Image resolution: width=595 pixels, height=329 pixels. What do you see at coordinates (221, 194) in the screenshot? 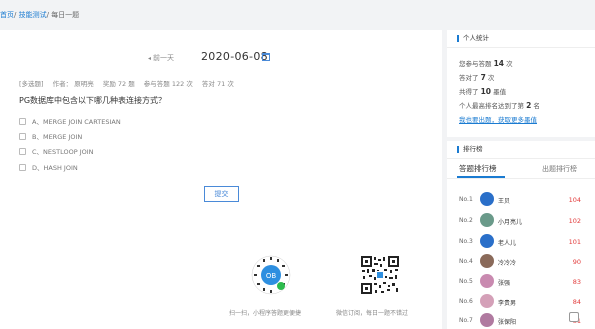
I see `submit-button: 提交` at bounding box center [221, 194].